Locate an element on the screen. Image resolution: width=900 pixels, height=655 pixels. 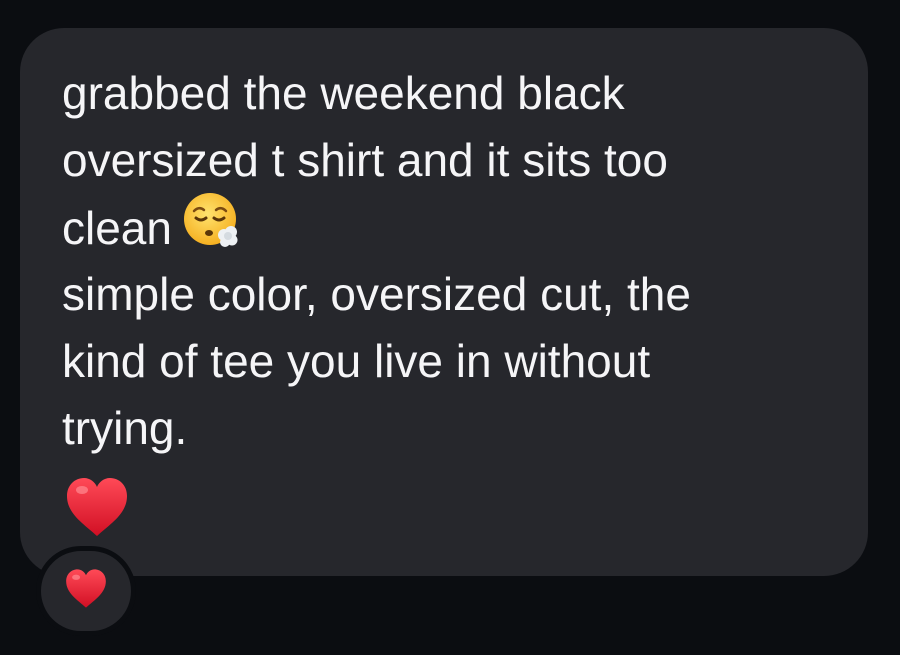
message-line: oversized t shirt and it sits too is located at coordinates (365, 160).